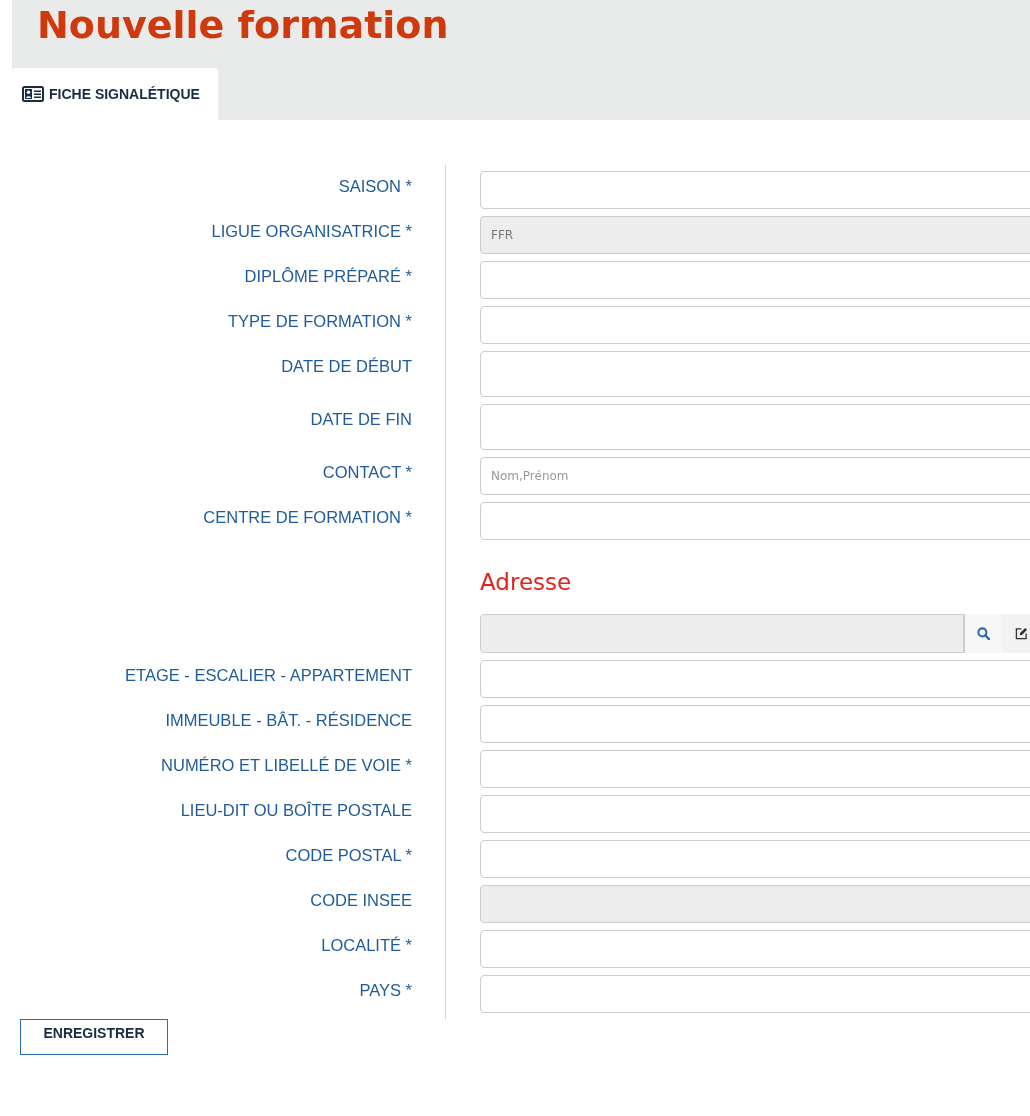 The height and width of the screenshot is (1116, 1030). Describe the element at coordinates (268, 675) in the screenshot. I see `field-label: ETAGE - ESCALIER - APPARTEMENT` at that location.